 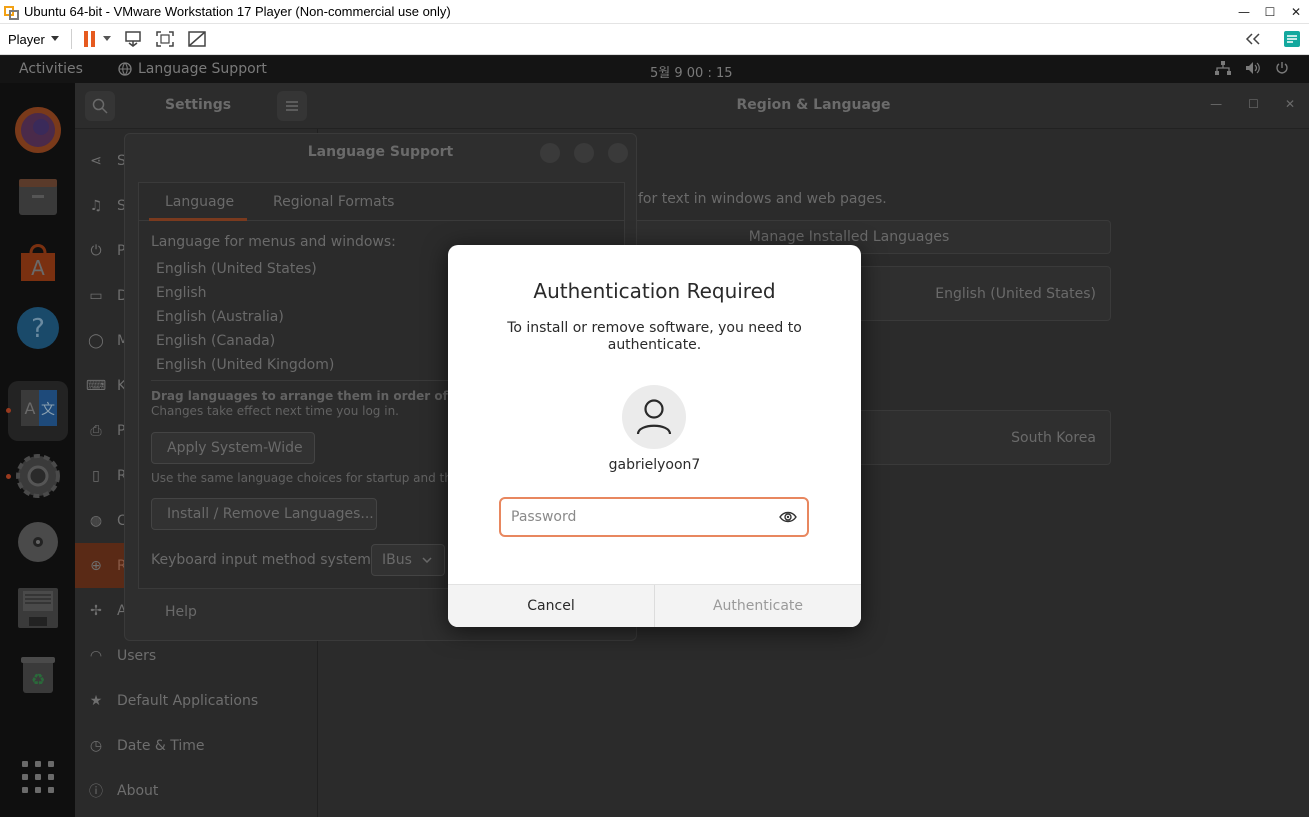 What do you see at coordinates (654, 291) in the screenshot?
I see `auth-title: Authentication Required` at bounding box center [654, 291].